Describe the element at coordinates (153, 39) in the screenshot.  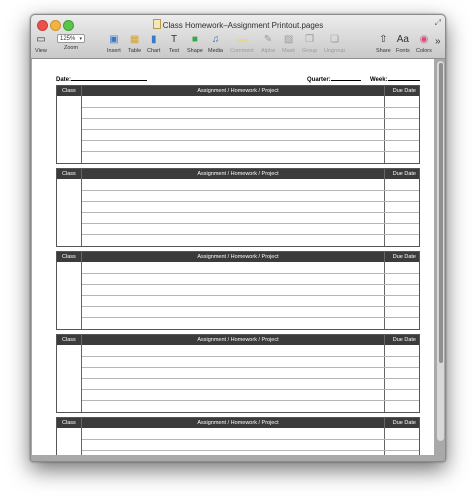
I see `chart-icon: ▮` at that location.